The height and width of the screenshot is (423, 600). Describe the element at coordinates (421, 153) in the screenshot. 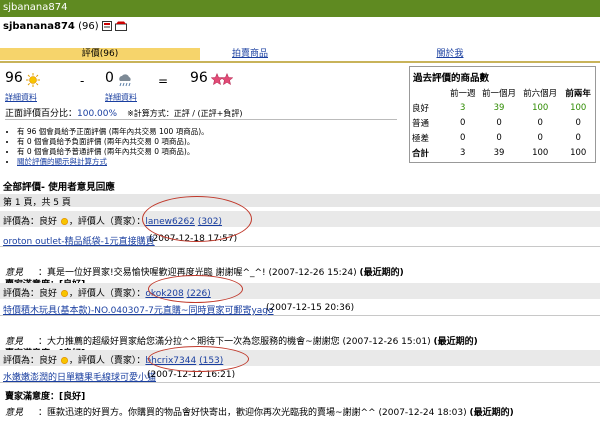

I see `row-label: 合計` at that location.